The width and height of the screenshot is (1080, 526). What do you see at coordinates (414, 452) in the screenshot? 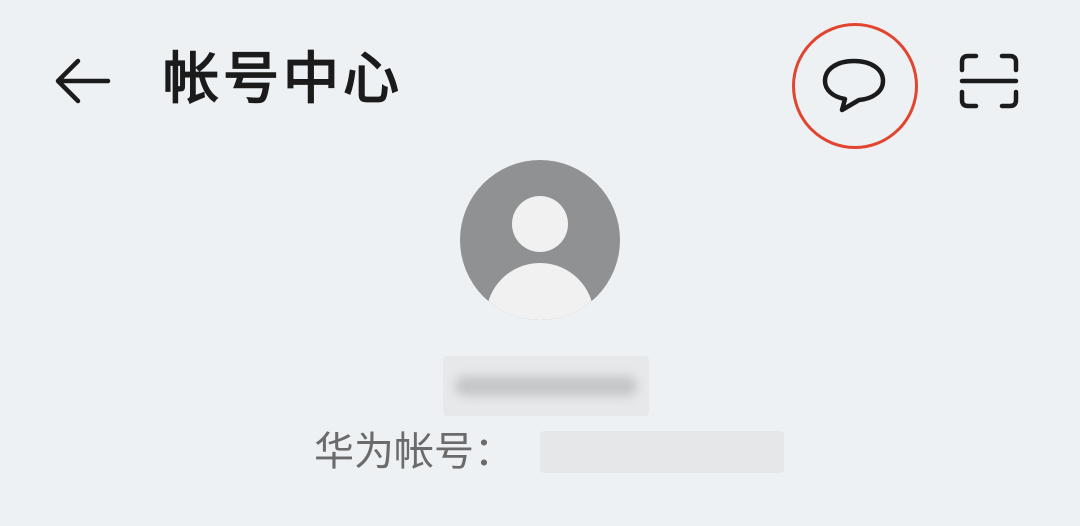
I see `account-label: 华为帐号：` at bounding box center [414, 452].